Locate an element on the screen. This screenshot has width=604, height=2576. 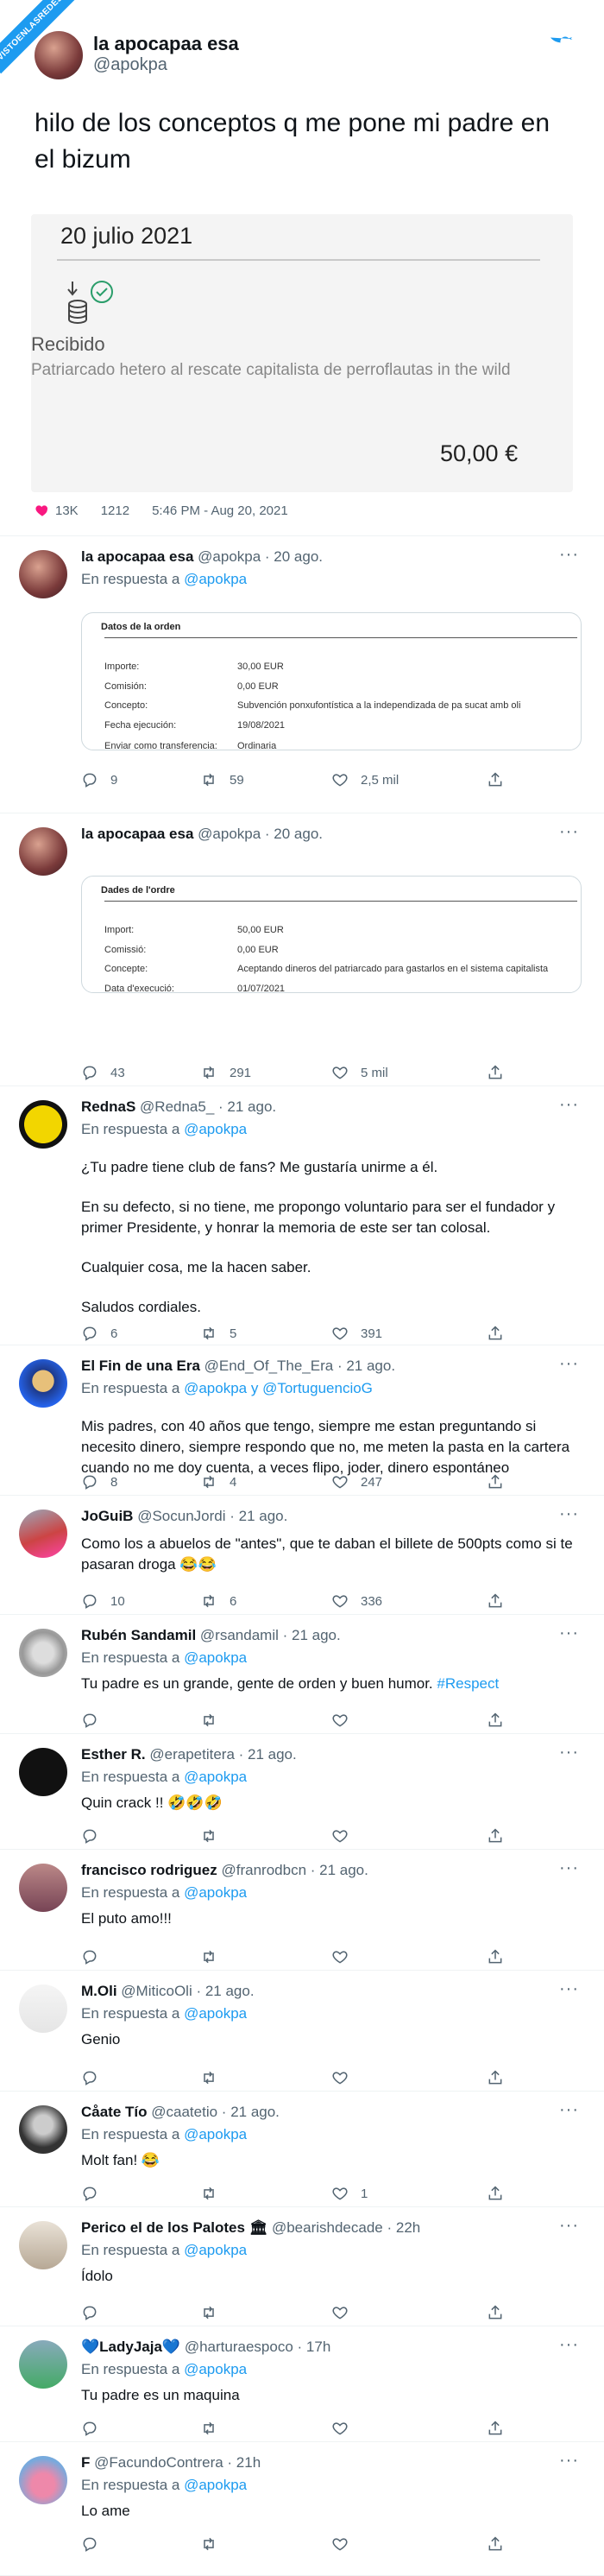
reply-action: 10 is located at coordinates (103, 1601).